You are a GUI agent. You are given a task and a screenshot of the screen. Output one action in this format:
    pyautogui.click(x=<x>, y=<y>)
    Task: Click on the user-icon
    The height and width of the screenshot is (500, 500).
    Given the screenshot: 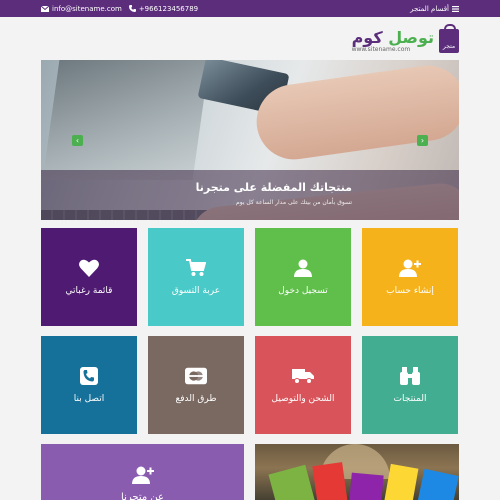 What is the action you would take?
    pyautogui.click(x=303, y=268)
    